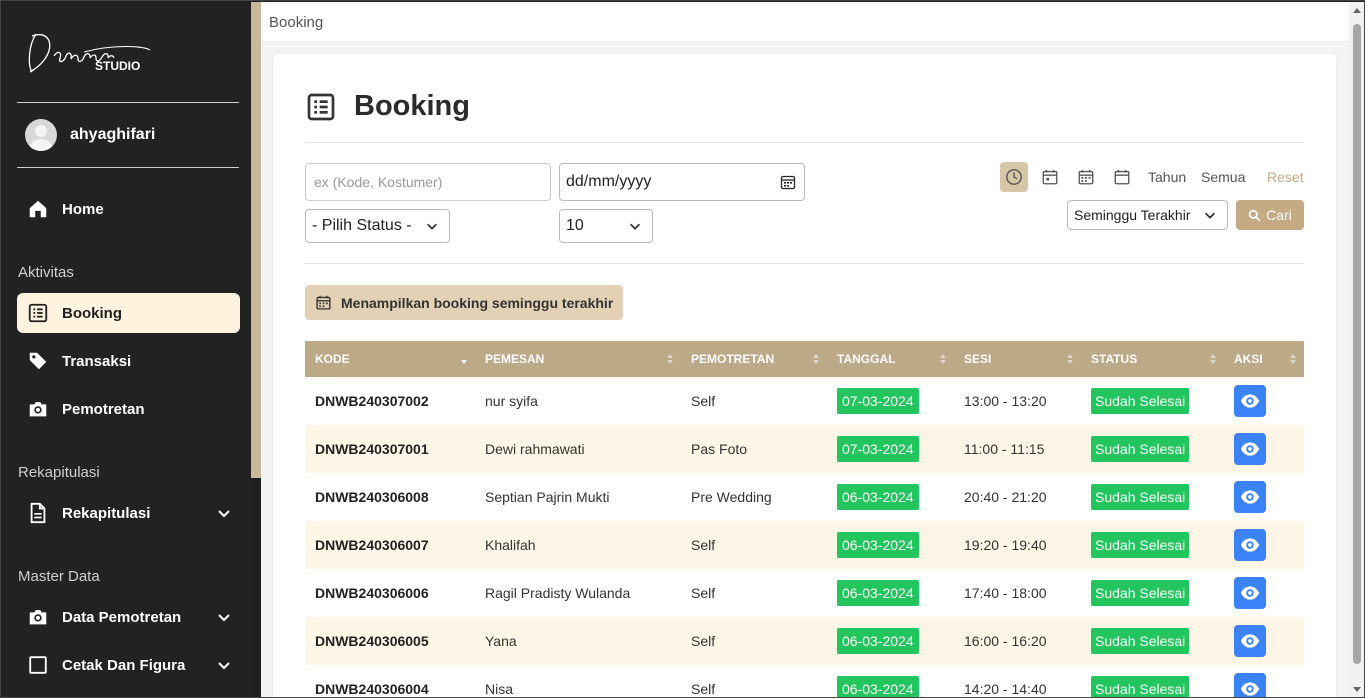 The width and height of the screenshot is (1365, 698). Describe the element at coordinates (1122, 177) in the screenshot. I see `filter-month-button` at that location.